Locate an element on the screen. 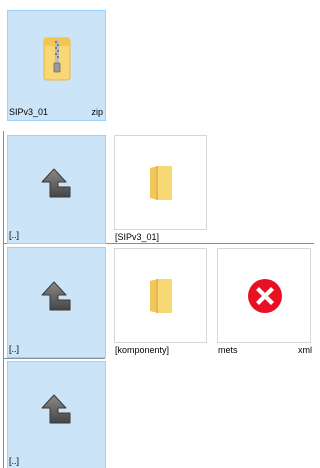  file-item-mets-xml is located at coordinates (264, 295).